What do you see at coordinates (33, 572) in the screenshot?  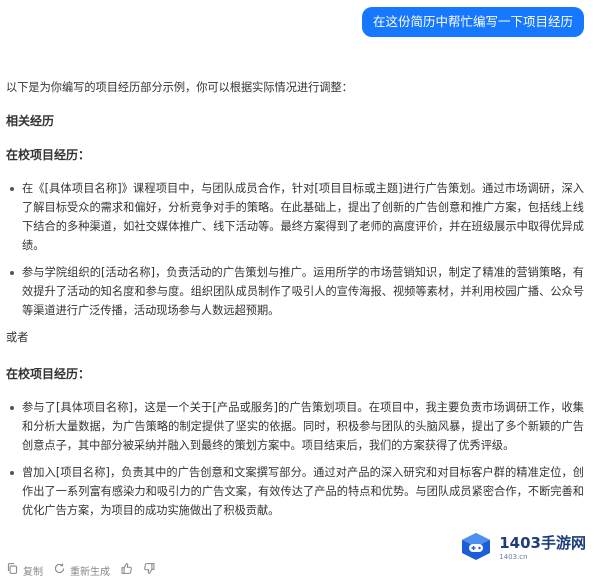 I see `copy-label: 复制` at bounding box center [33, 572].